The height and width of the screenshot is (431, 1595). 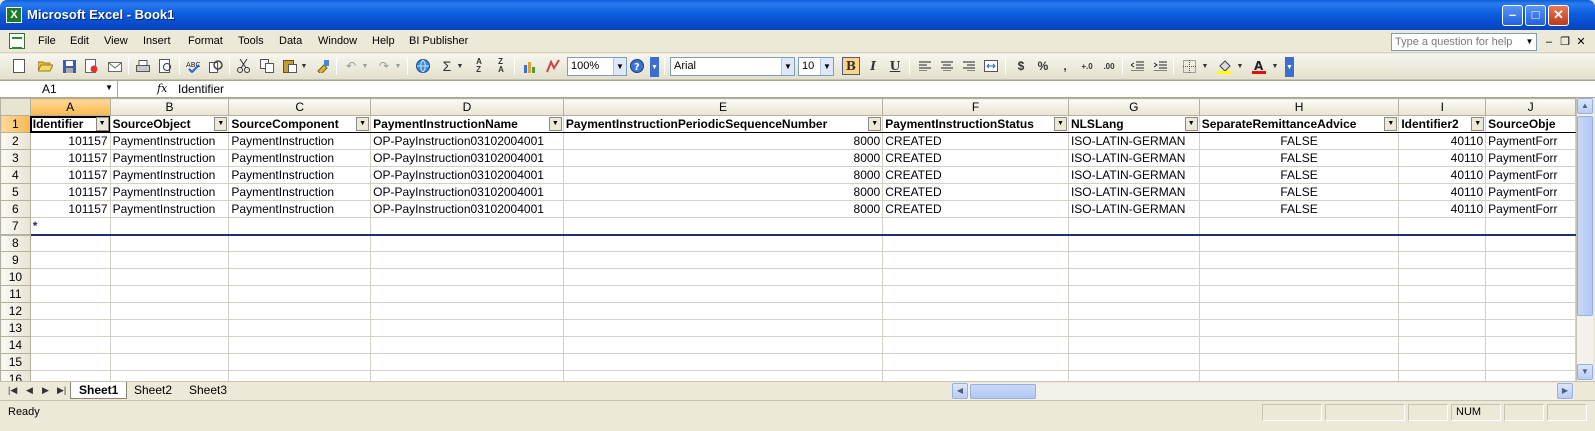 I want to click on column-header-b: B, so click(x=169, y=107).